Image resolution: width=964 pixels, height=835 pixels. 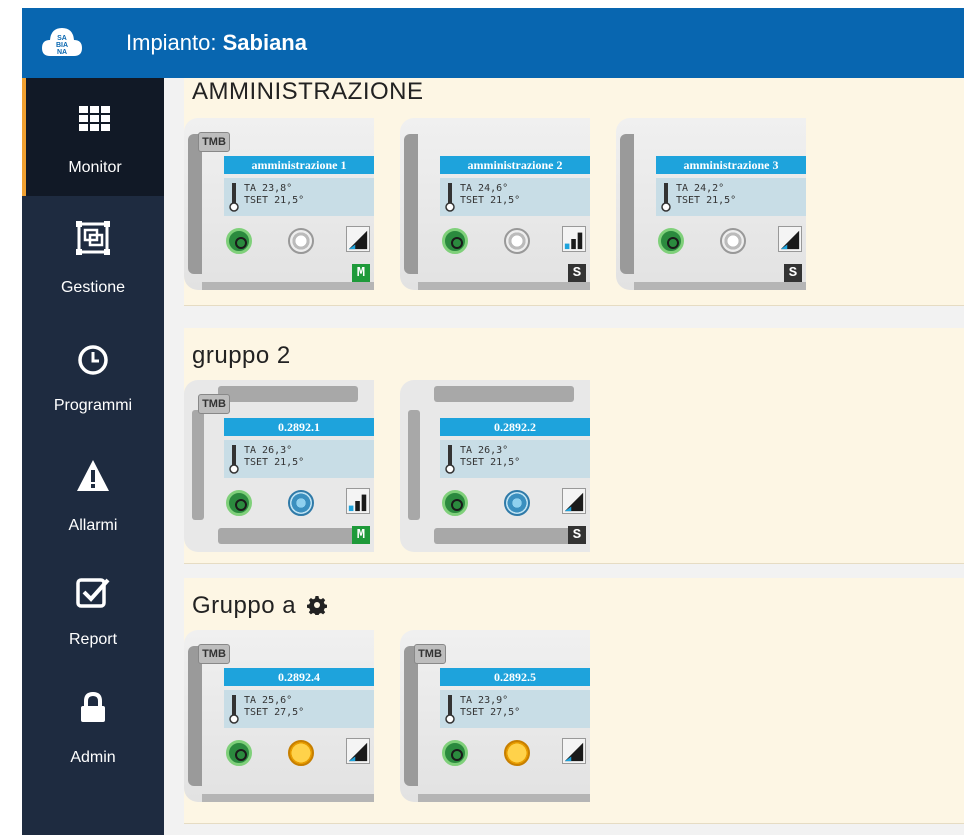 What do you see at coordinates (93, 238) in the screenshot?
I see `gestione-icon` at bounding box center [93, 238].